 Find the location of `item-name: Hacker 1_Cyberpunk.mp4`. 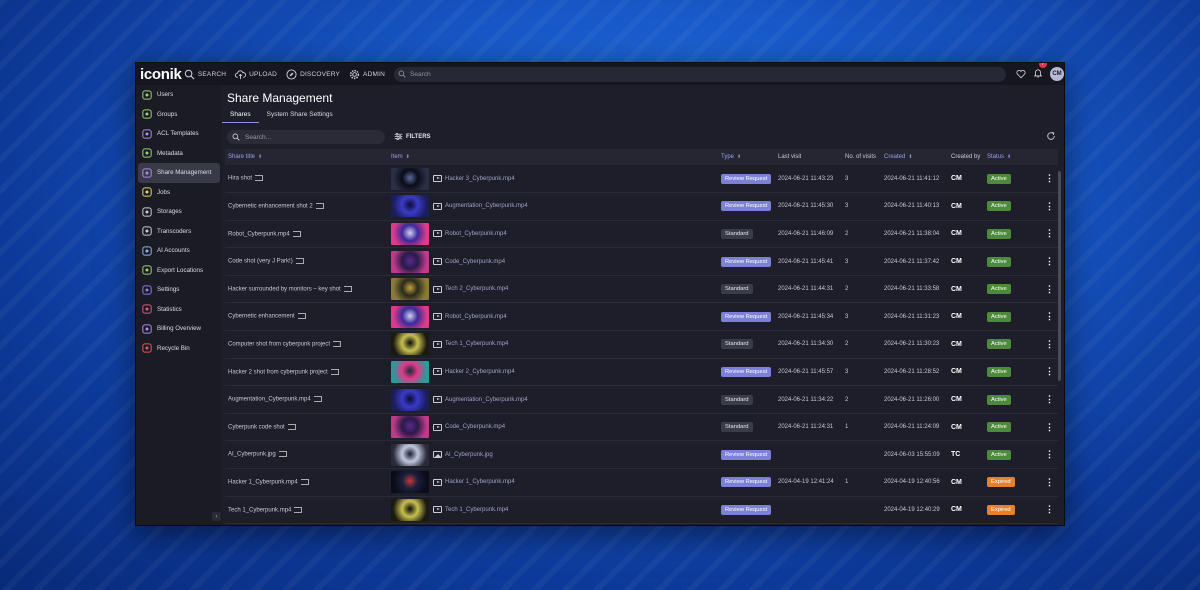

item-name: Hacker 1_Cyberpunk.mp4 is located at coordinates (480, 482).